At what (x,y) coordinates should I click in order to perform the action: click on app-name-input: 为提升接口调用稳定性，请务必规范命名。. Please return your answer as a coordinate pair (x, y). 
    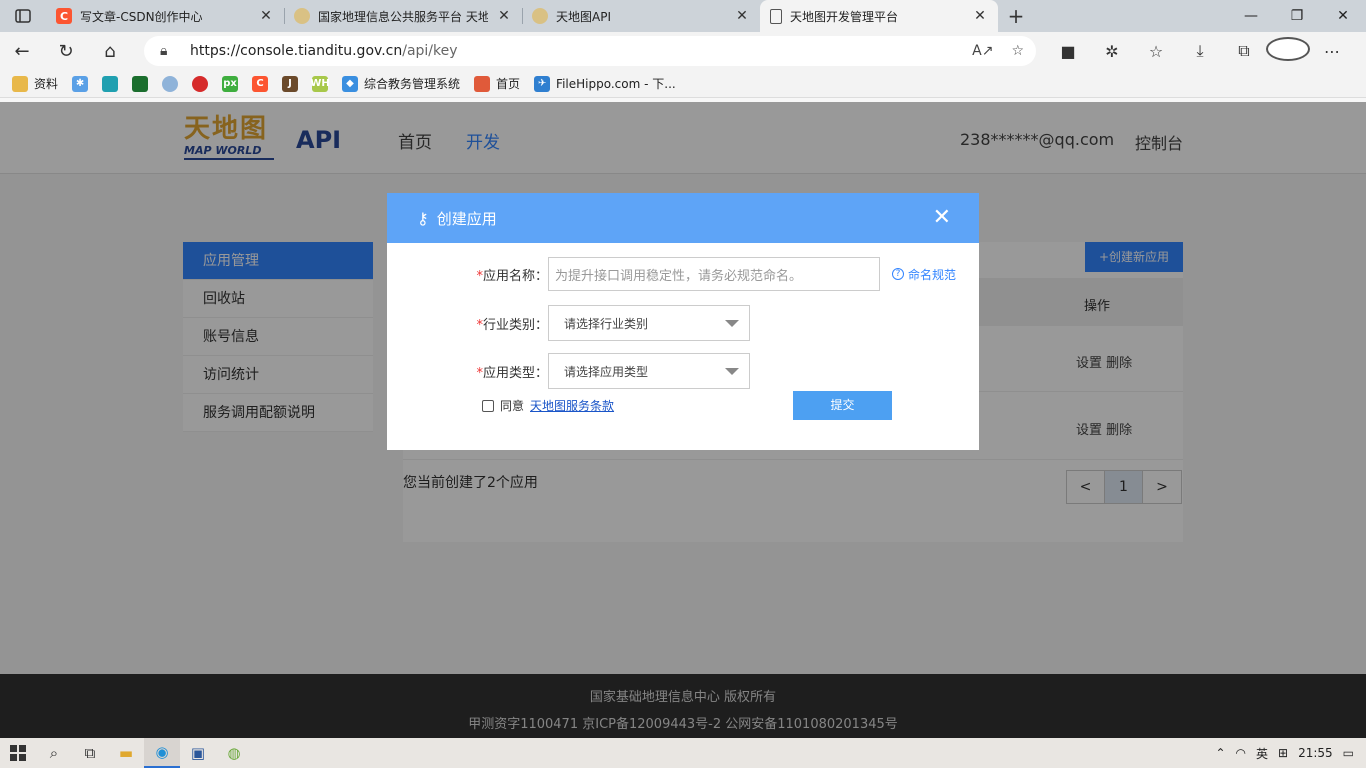
    Looking at the image, I should click on (714, 274).